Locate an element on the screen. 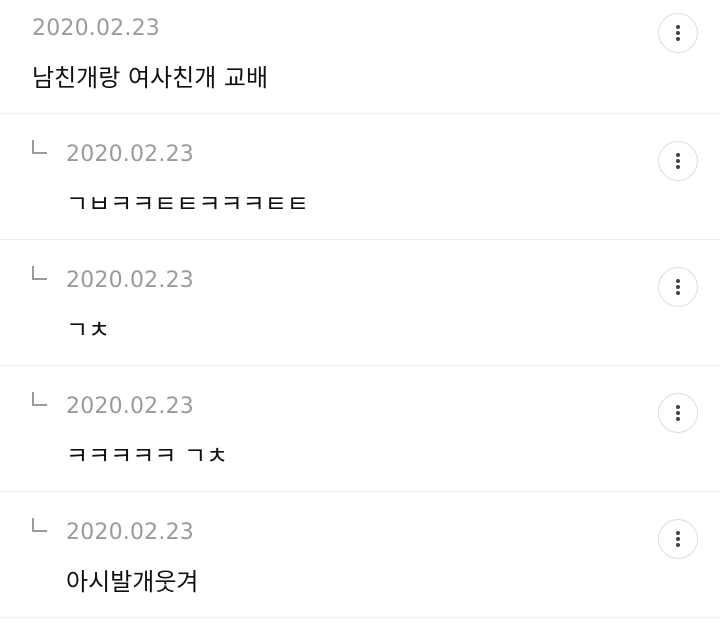 This screenshot has width=720, height=627. reply-text: ㄱㅊ is located at coordinates (88, 330).